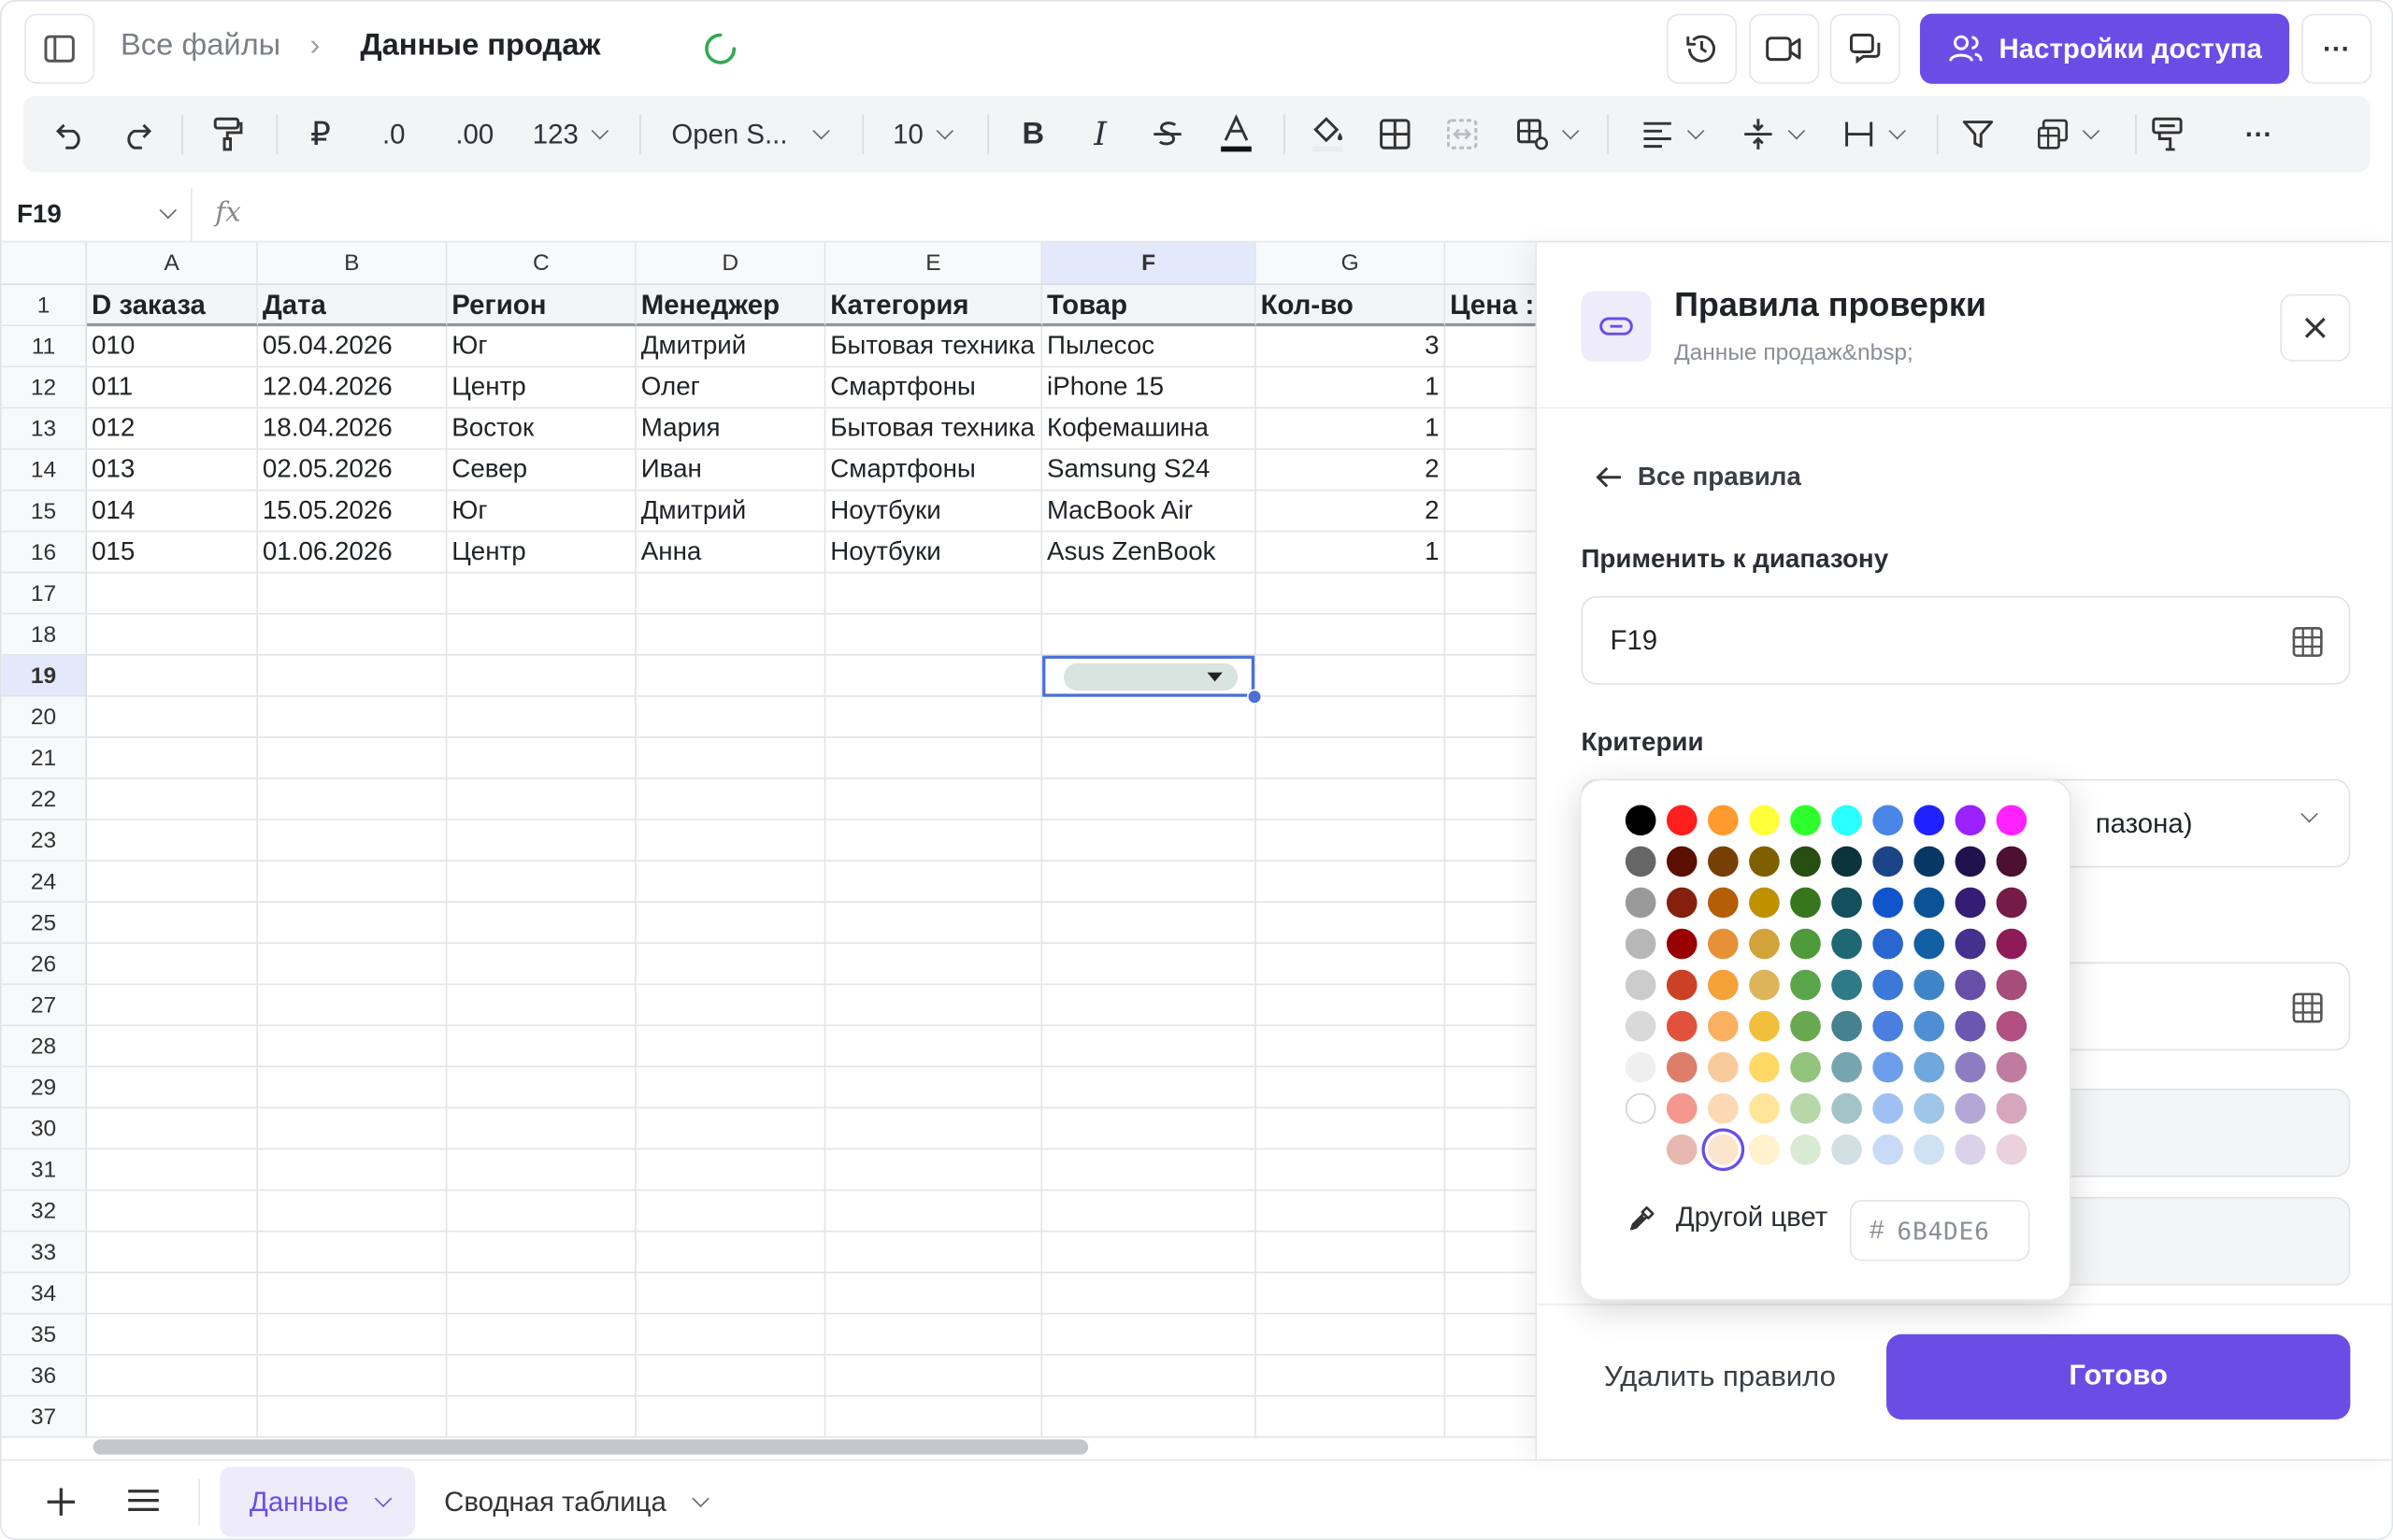  Describe the element at coordinates (45, 306) in the screenshot. I see `row-header: 1` at that location.